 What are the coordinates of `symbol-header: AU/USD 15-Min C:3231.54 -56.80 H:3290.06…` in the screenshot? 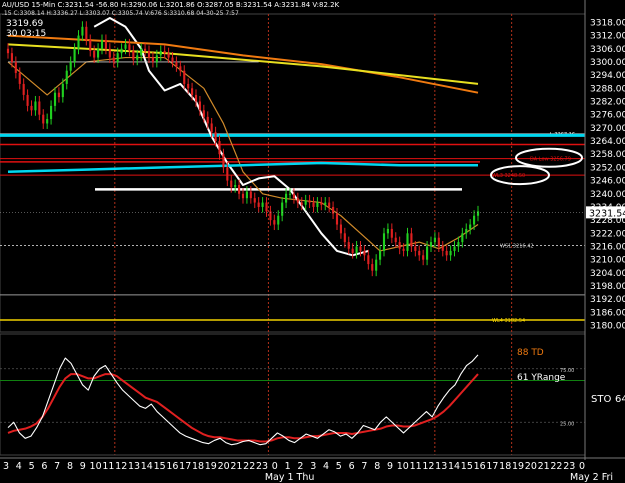 It's located at (171, 5).